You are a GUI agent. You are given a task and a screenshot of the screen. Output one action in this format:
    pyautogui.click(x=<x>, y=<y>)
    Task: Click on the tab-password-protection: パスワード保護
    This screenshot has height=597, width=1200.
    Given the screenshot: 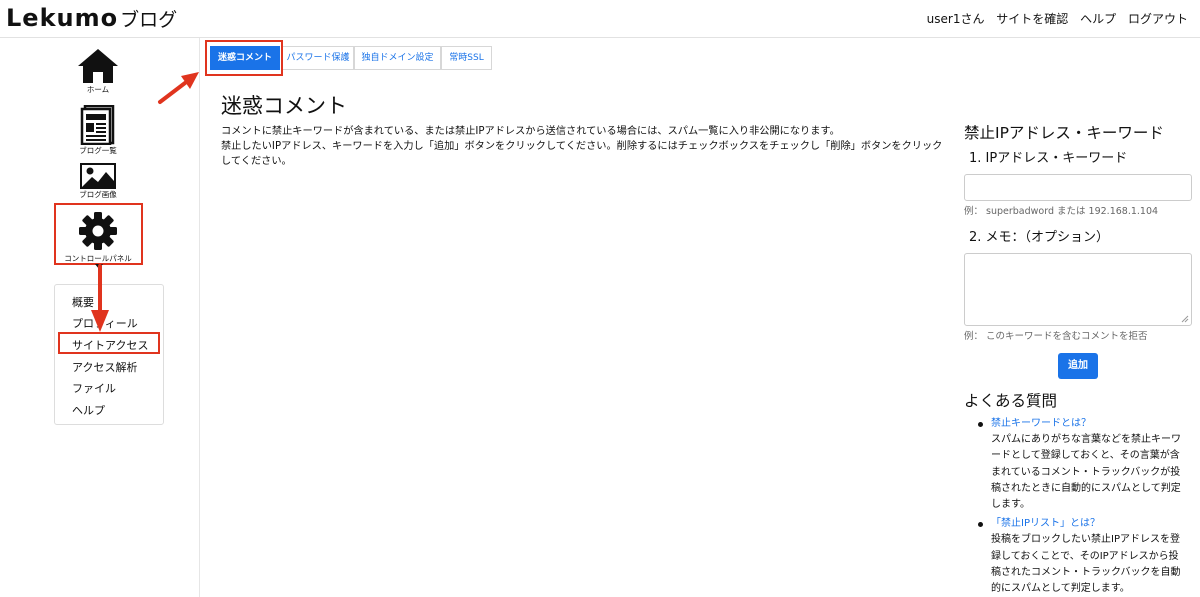 What is the action you would take?
    pyautogui.click(x=318, y=58)
    